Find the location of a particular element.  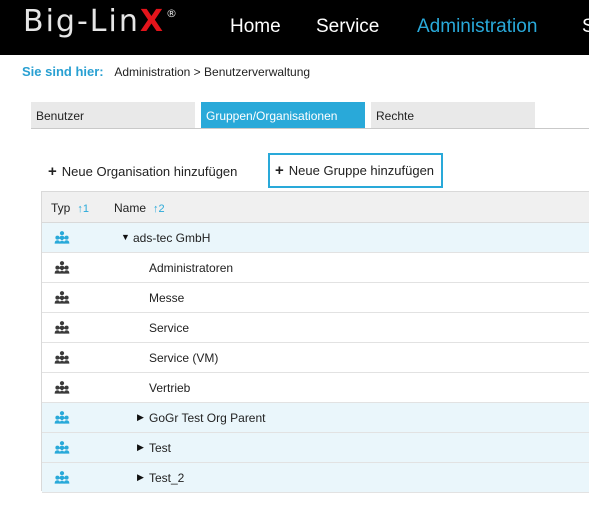

table-row: ▼ ads-tec GmbH is located at coordinates (315, 238).